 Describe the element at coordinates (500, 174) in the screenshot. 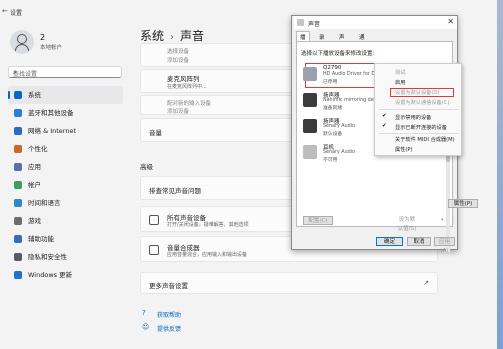

I see `desktop-background` at that location.